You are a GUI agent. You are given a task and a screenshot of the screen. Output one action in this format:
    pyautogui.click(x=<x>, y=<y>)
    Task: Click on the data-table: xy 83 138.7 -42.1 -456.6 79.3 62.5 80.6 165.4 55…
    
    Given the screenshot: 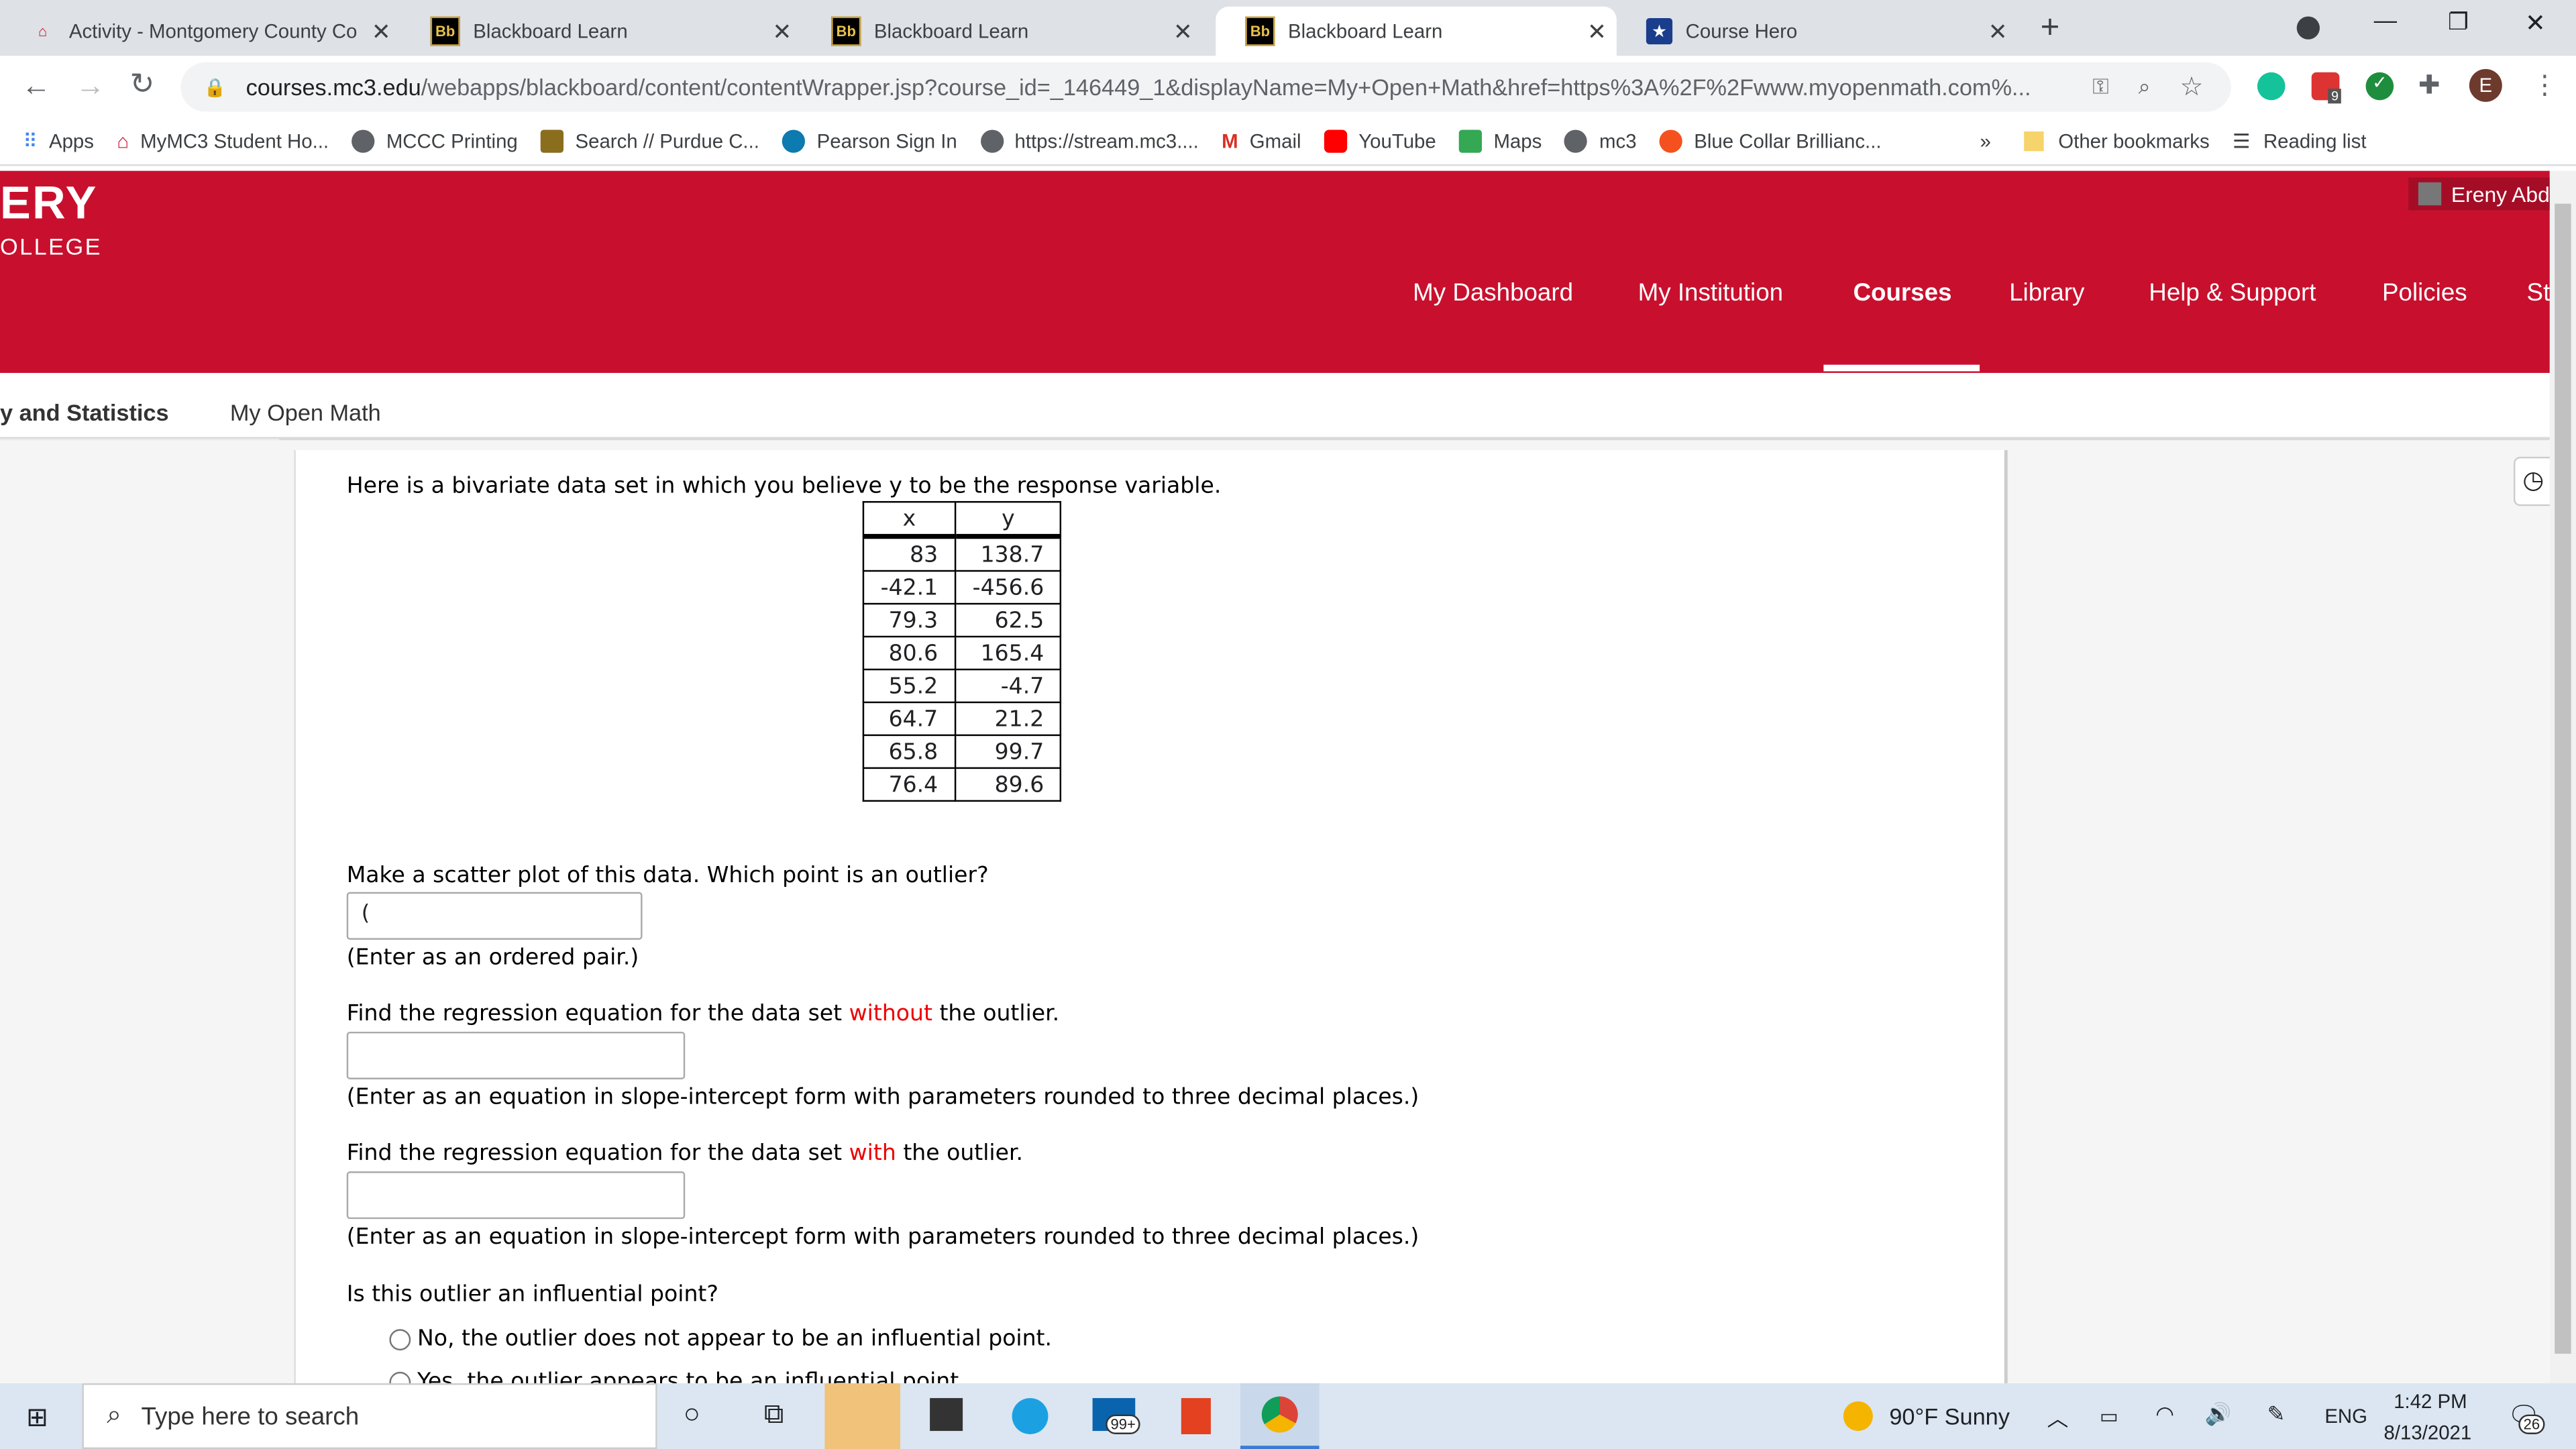 What is the action you would take?
    pyautogui.click(x=962, y=651)
    